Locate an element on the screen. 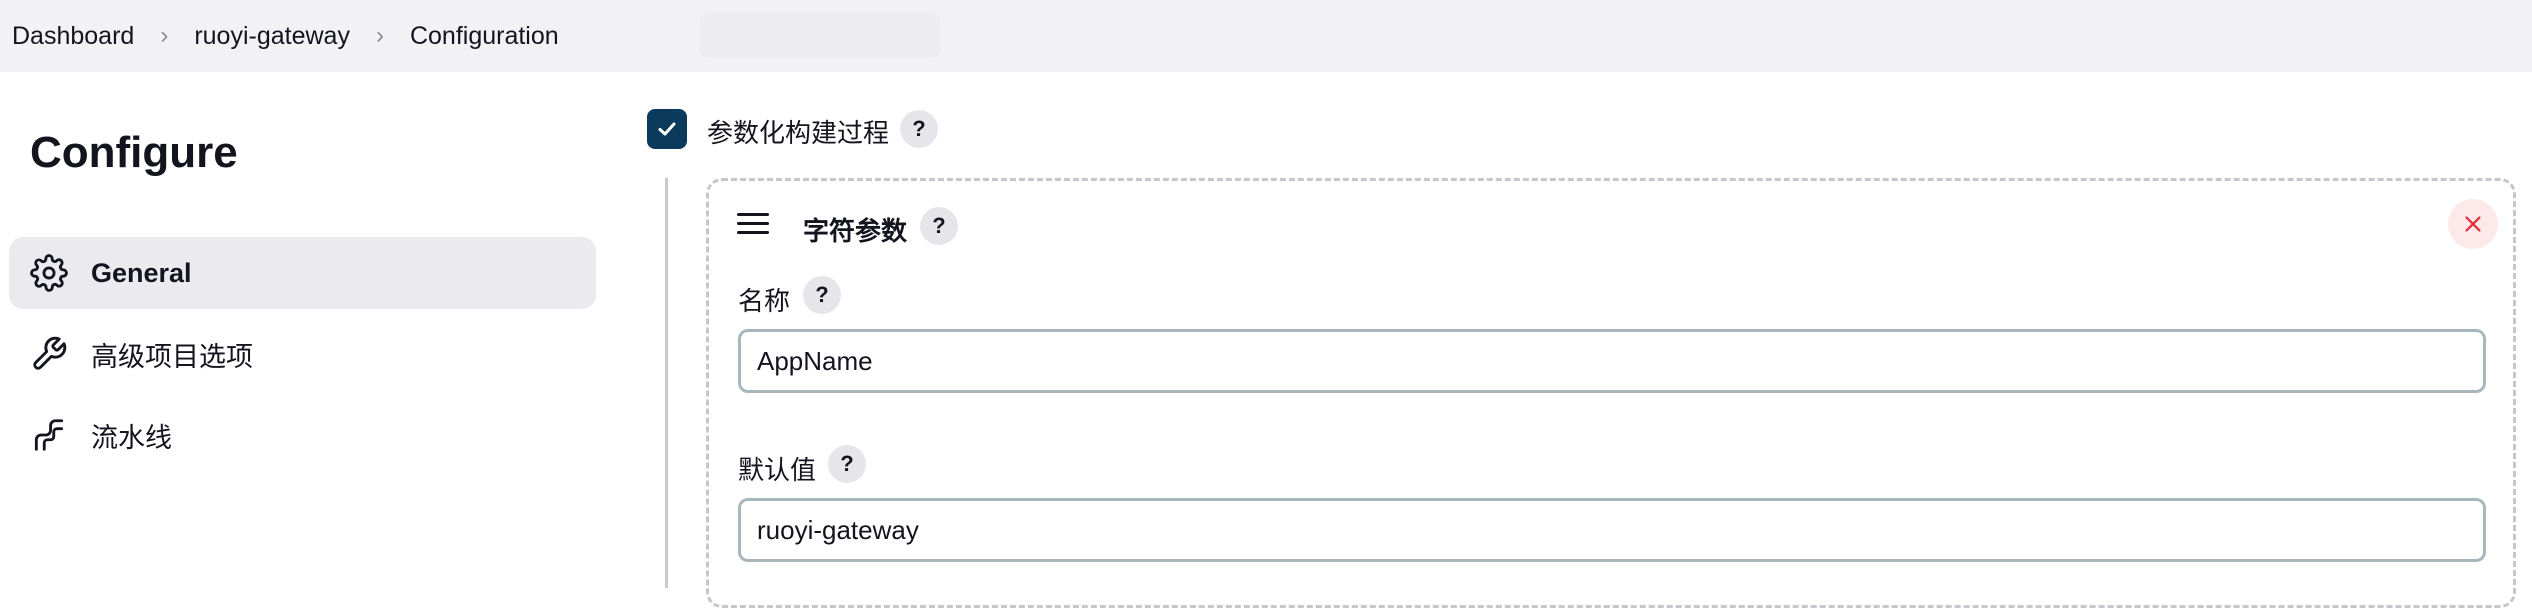 The image size is (2532, 608). parameterized-label: 参数化构建过程 is located at coordinates (798, 133).